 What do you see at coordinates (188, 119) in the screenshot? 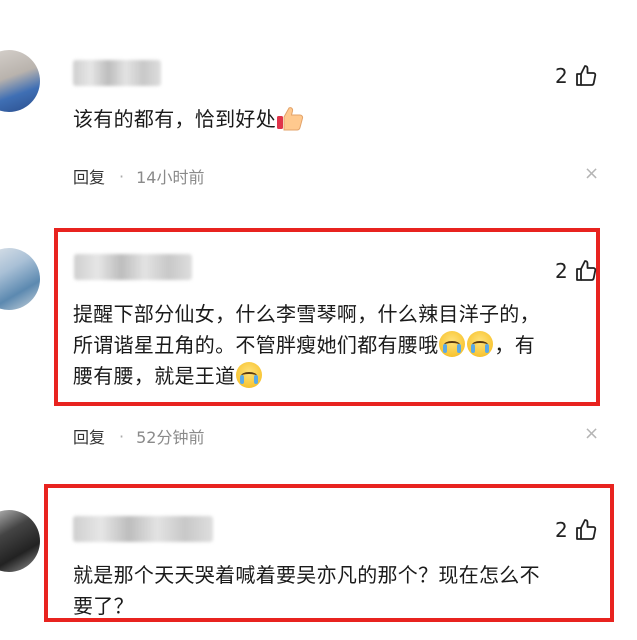
I see `comment-text: 该有的都有，恰到好处` at bounding box center [188, 119].